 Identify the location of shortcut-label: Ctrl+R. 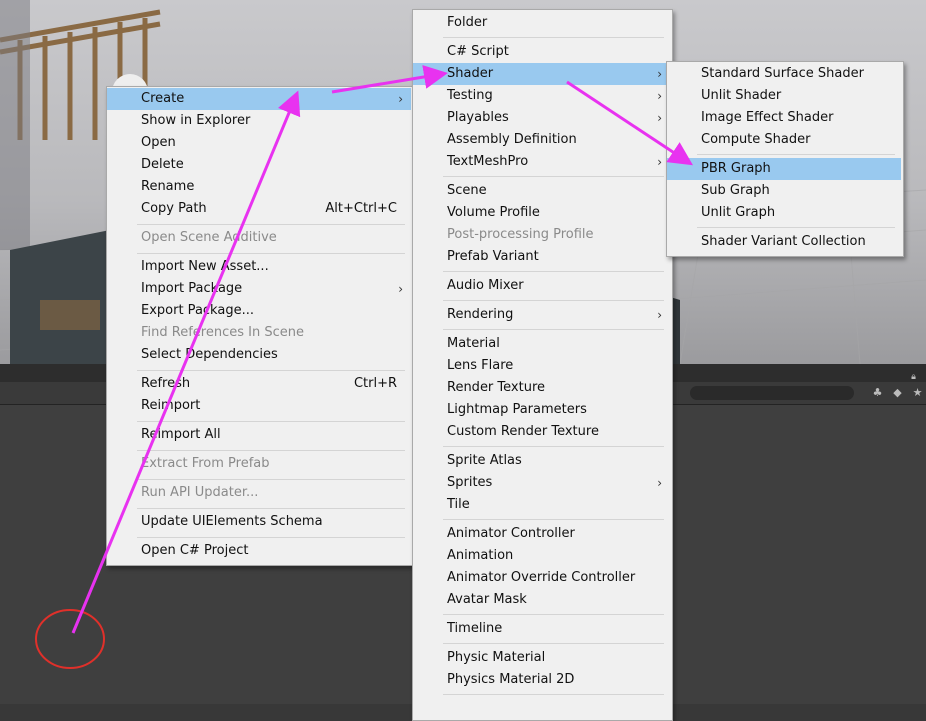
(375, 383).